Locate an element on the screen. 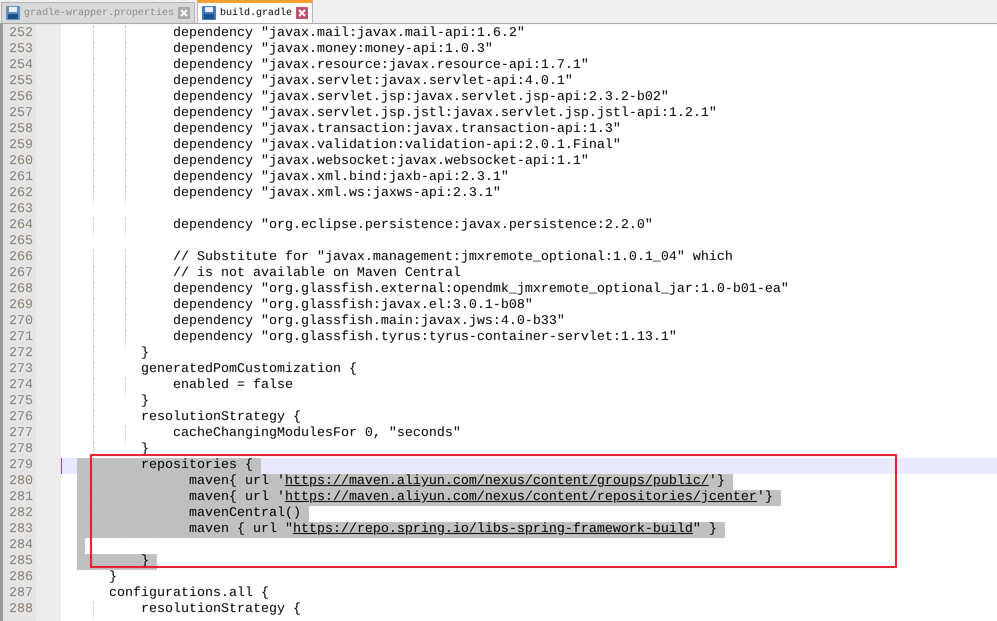 The width and height of the screenshot is (997, 621). line-number: 267 is located at coordinates (21, 273).